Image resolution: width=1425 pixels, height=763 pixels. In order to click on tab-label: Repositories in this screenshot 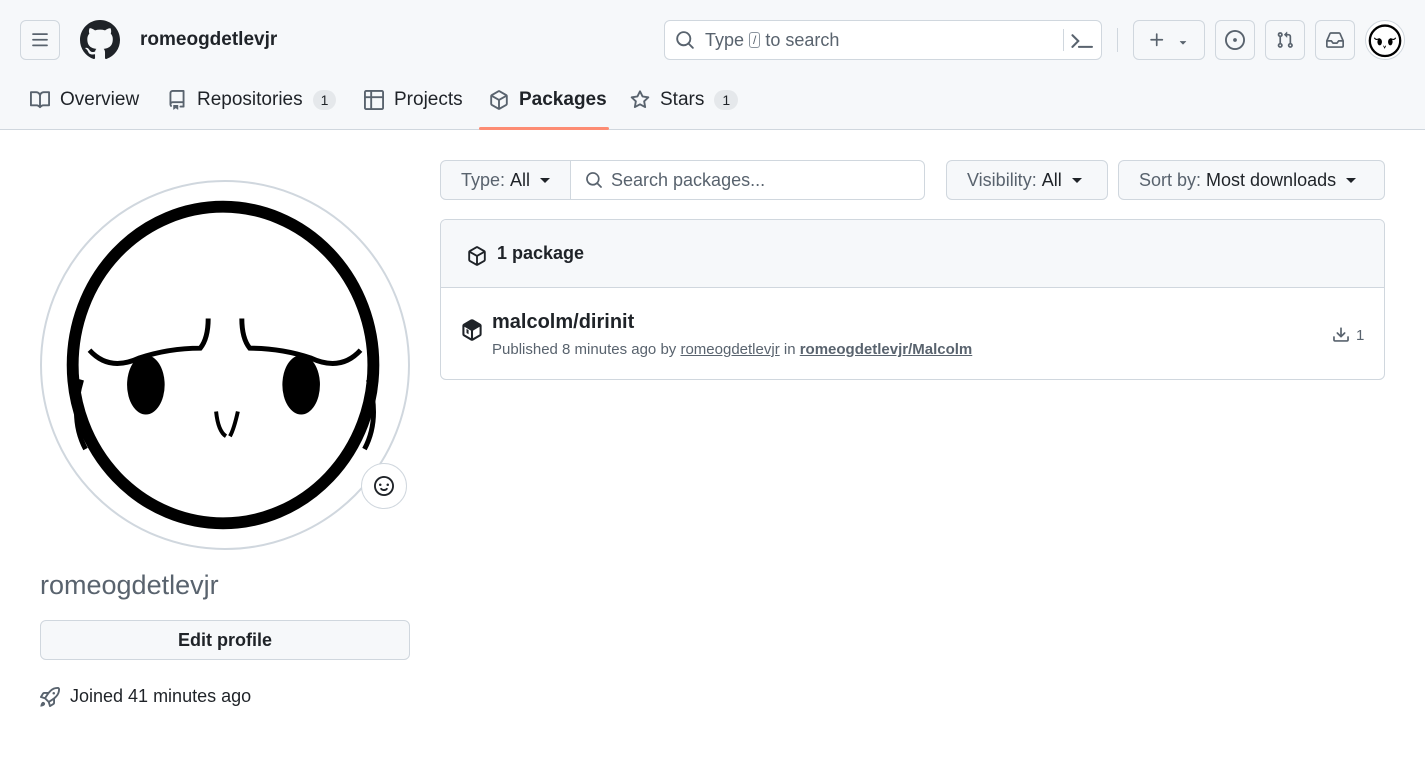, I will do `click(250, 99)`.